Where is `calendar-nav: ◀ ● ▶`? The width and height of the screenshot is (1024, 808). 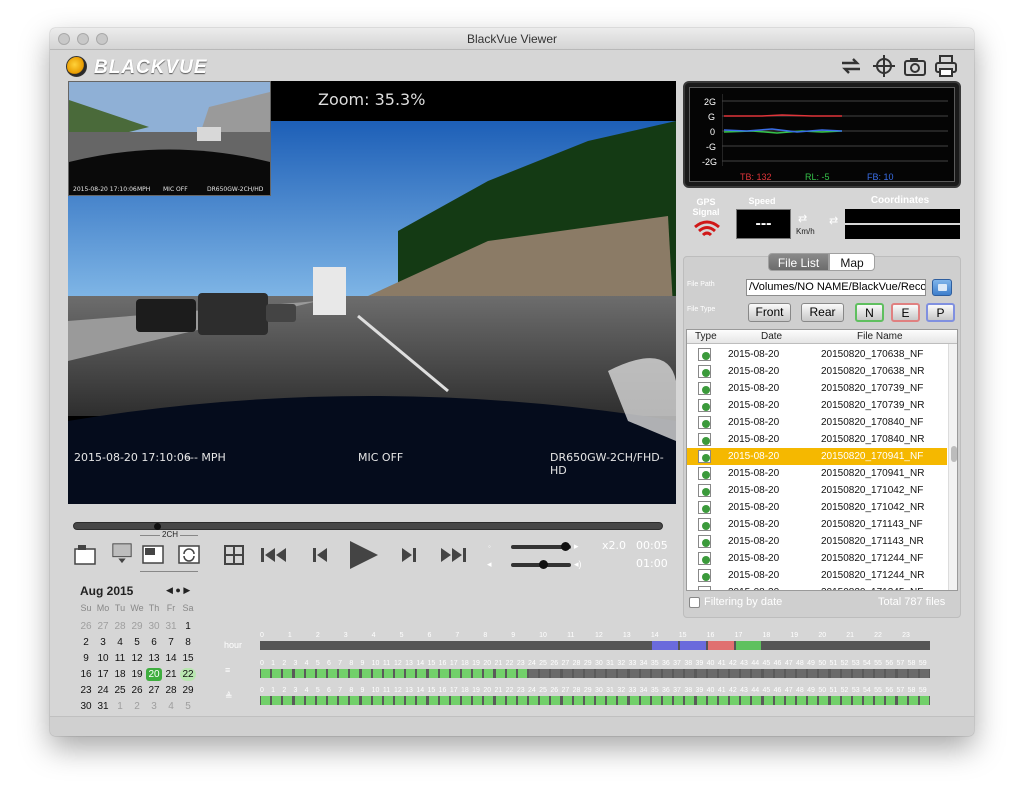 calendar-nav: ◀ ● ▶ is located at coordinates (178, 590).